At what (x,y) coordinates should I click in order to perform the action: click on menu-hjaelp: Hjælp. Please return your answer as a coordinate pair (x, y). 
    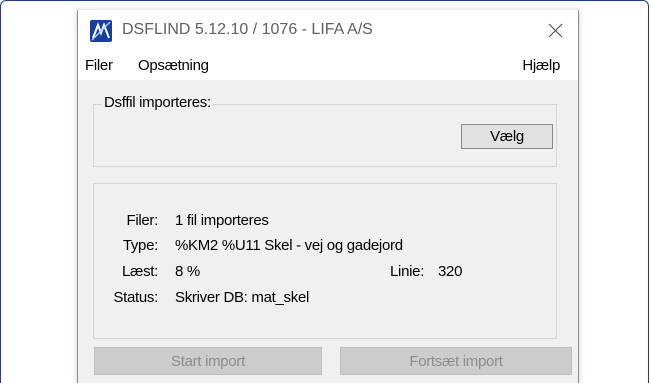
    Looking at the image, I should click on (541, 65).